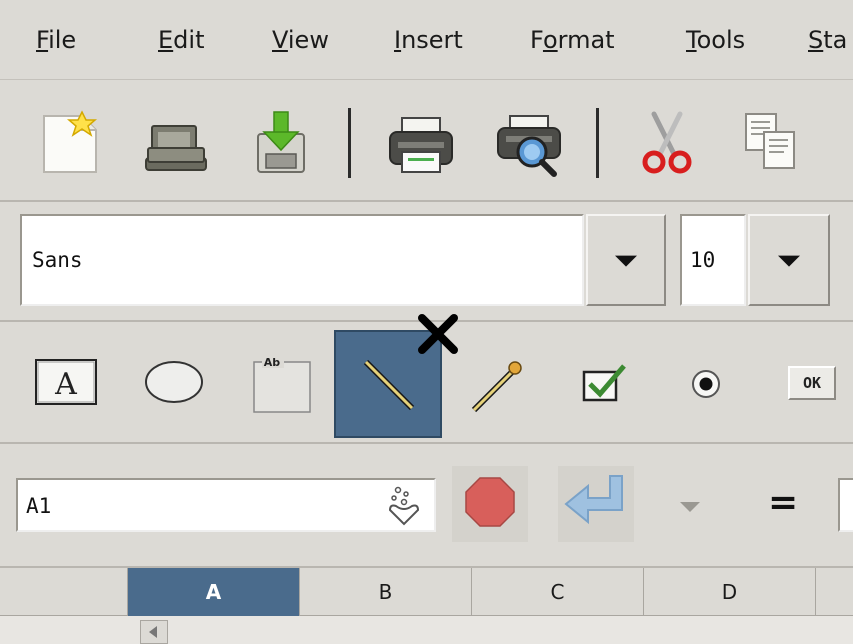 The height and width of the screenshot is (644, 853). What do you see at coordinates (529, 143) in the screenshot?
I see `print-preview-icon` at bounding box center [529, 143].